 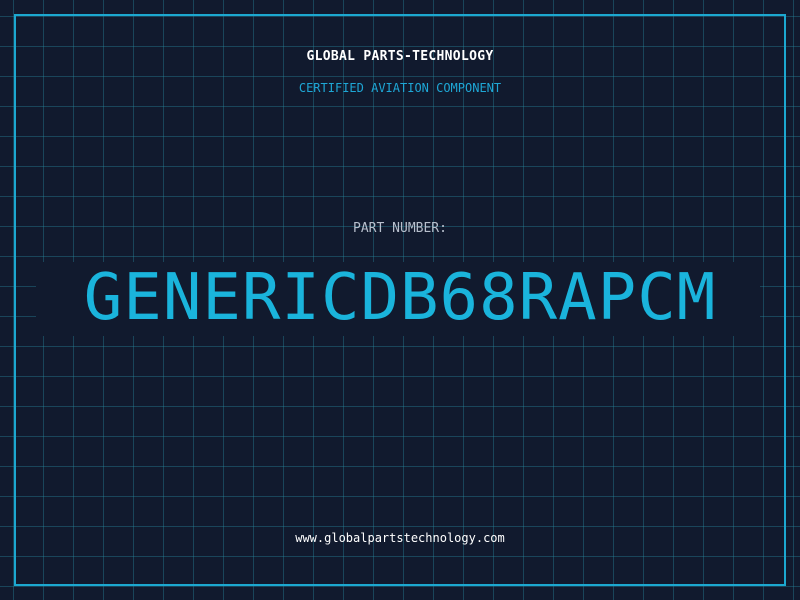 What do you see at coordinates (400, 228) in the screenshot?
I see `part-number-label: PART NUMBER:` at bounding box center [400, 228].